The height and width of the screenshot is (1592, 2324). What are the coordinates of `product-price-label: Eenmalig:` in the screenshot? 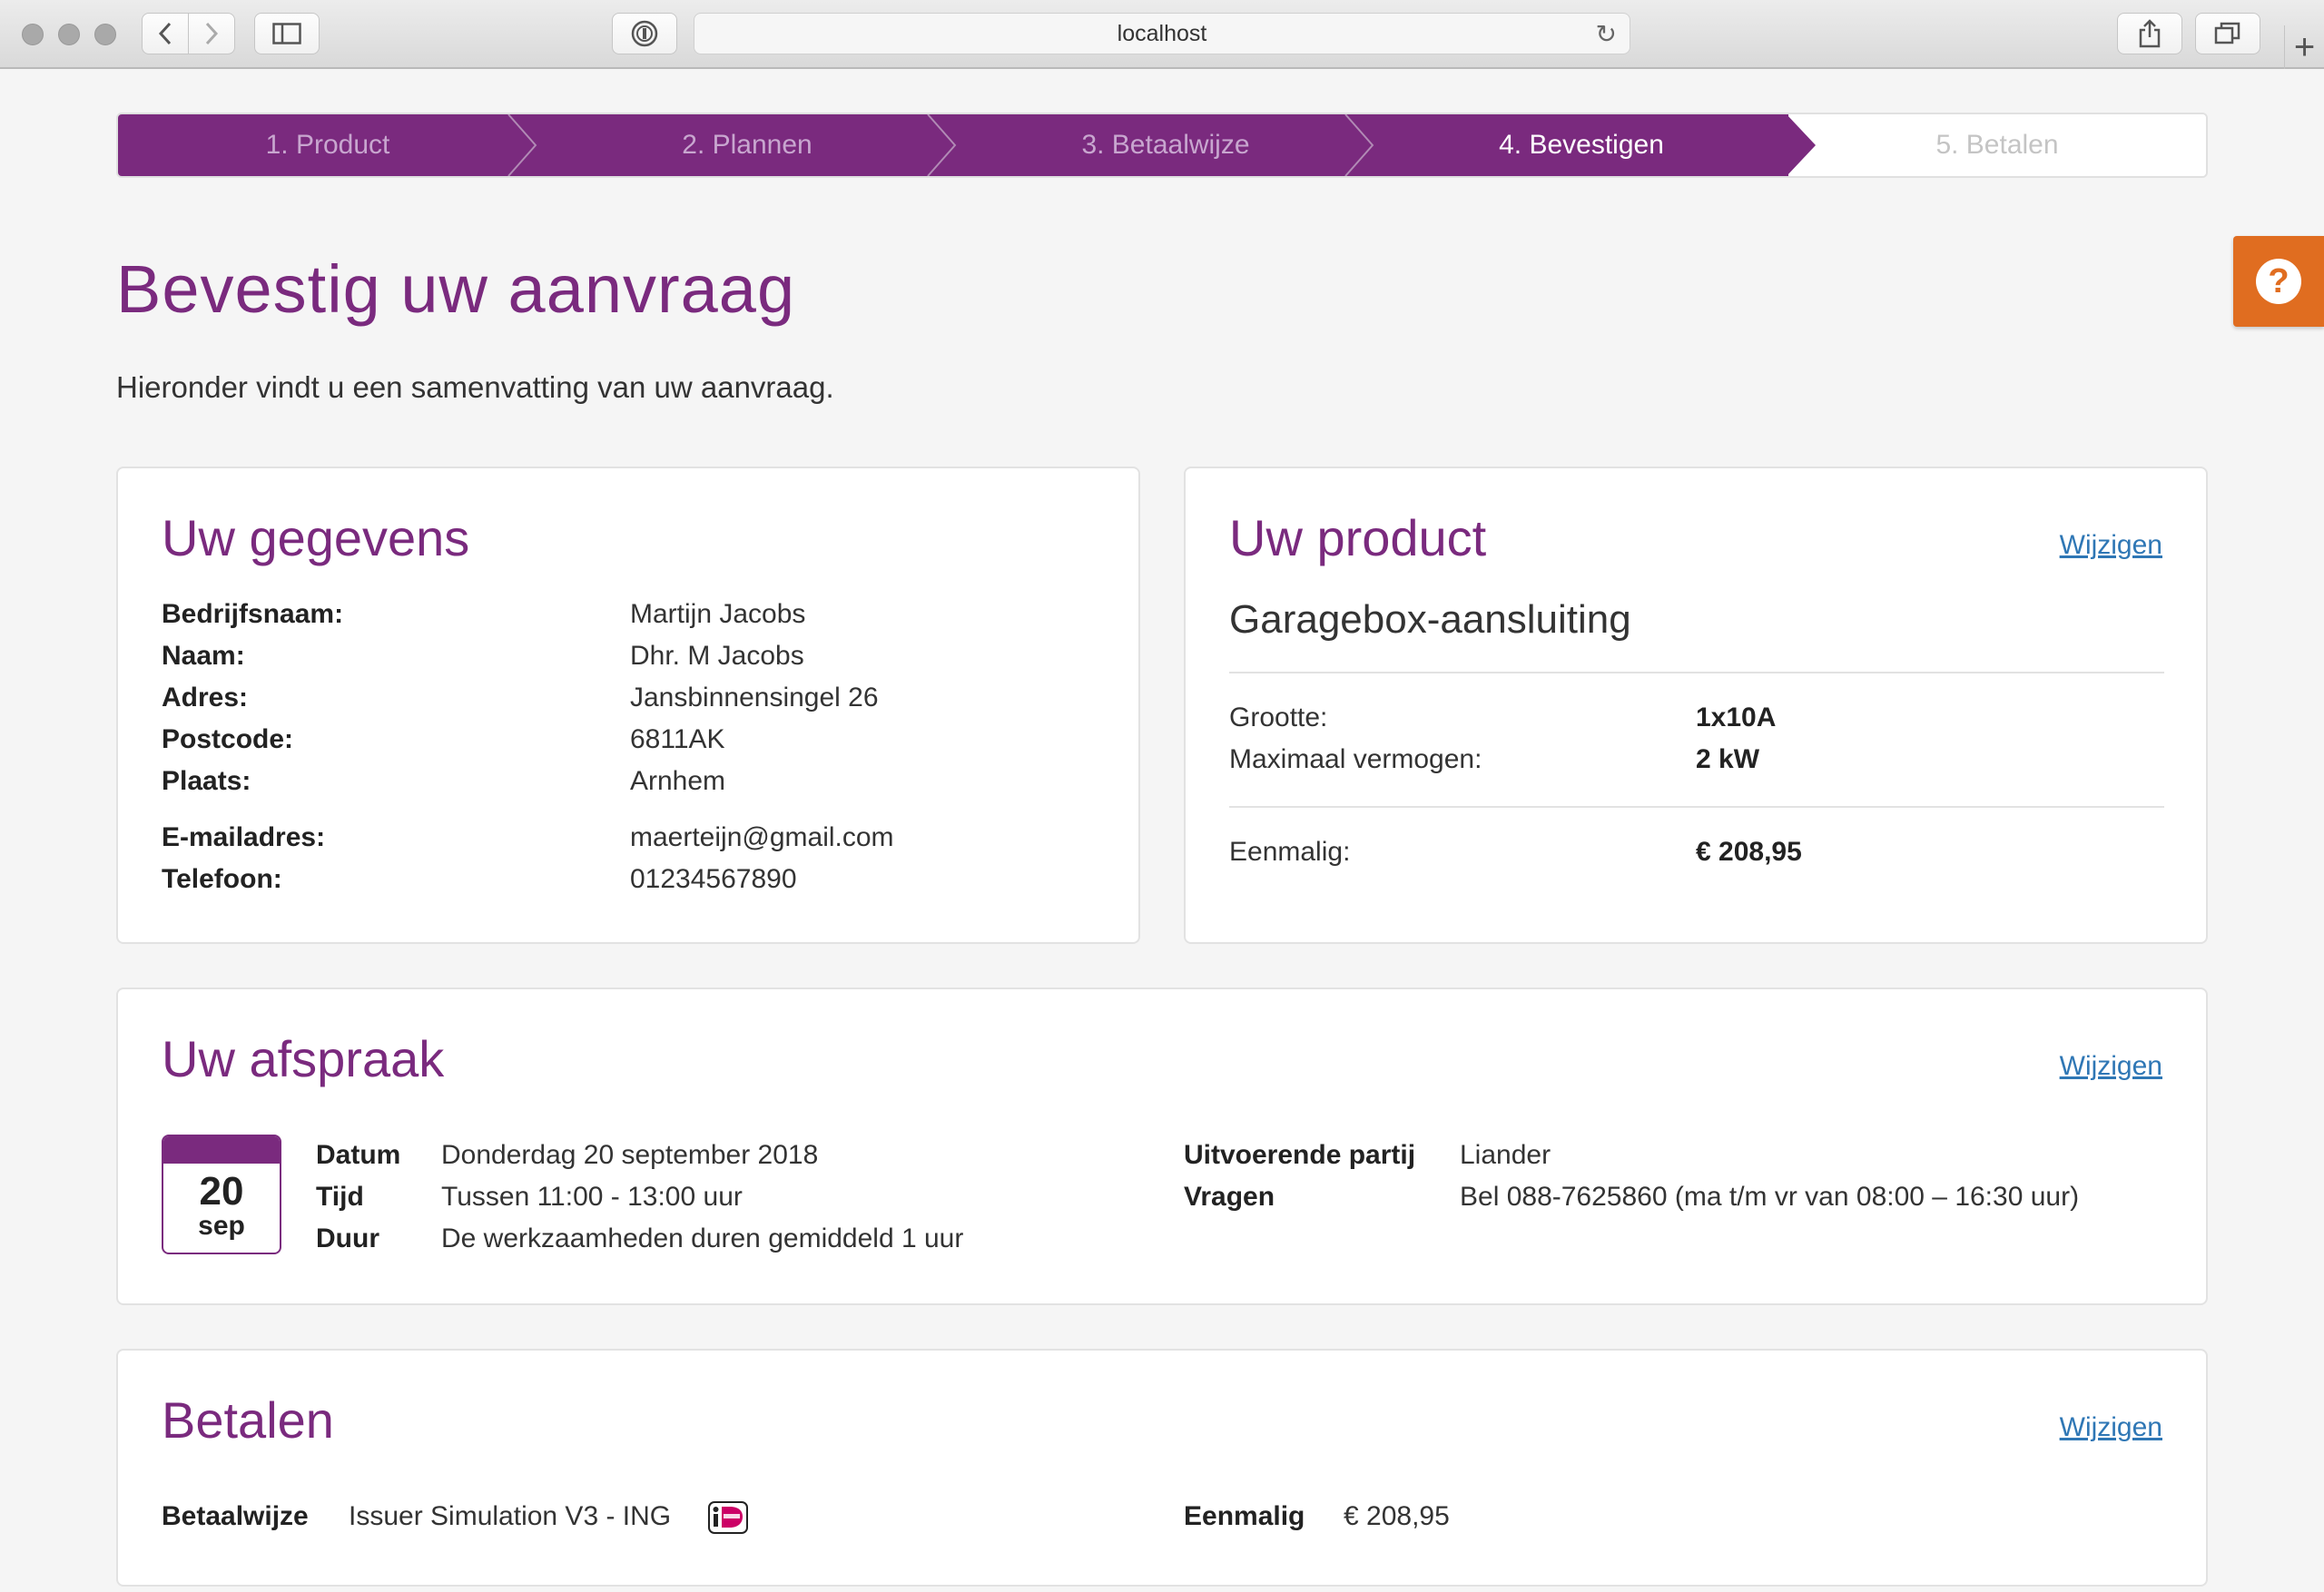 It's located at (1289, 852).